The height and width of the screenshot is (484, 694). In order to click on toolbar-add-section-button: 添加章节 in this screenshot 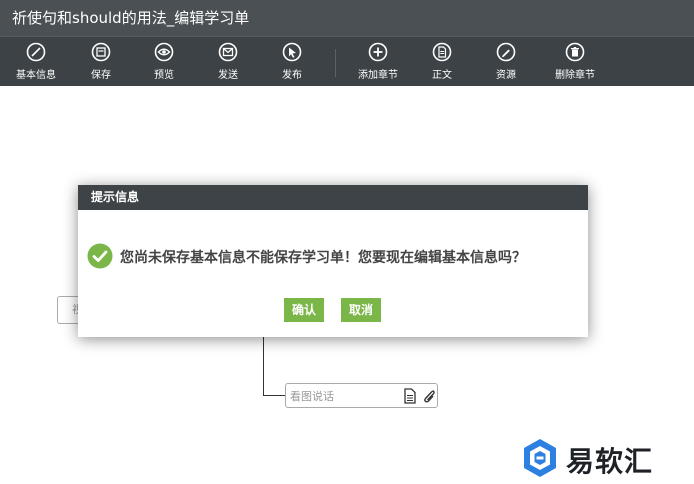, I will do `click(378, 61)`.